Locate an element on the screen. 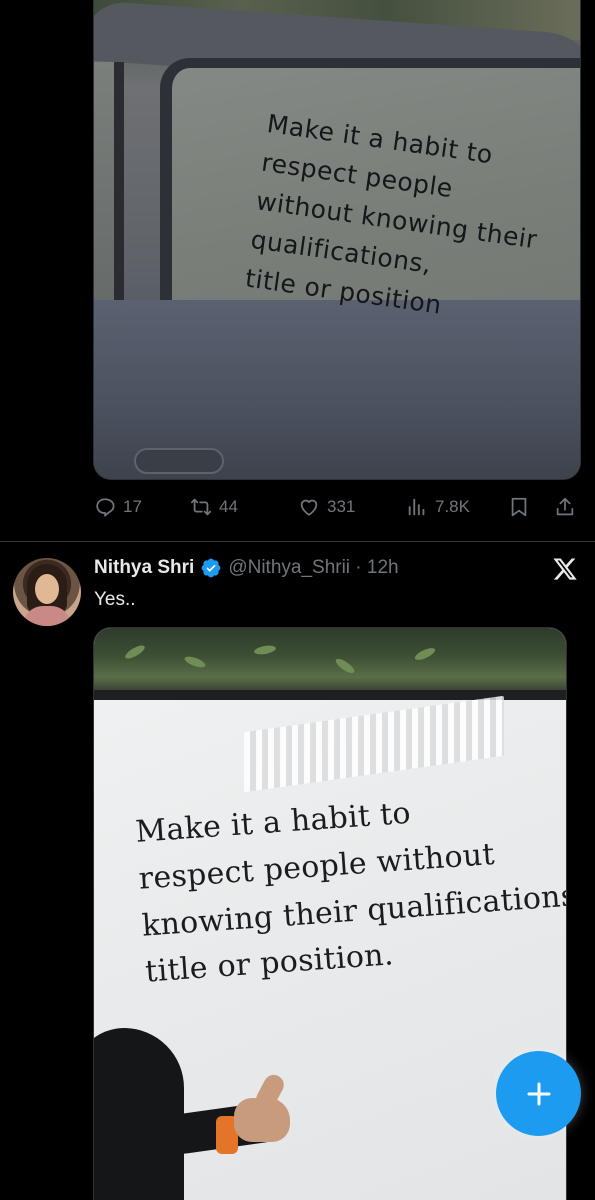 This screenshot has width=595, height=1200. tweet-action-bar: 17 44 331 7.8K is located at coordinates (339, 507).